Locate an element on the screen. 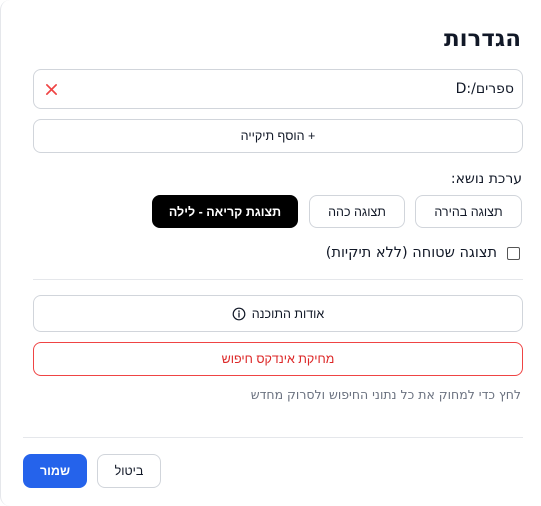 Image resolution: width=541 pixels, height=506 pixels. info-icon is located at coordinates (239, 314).